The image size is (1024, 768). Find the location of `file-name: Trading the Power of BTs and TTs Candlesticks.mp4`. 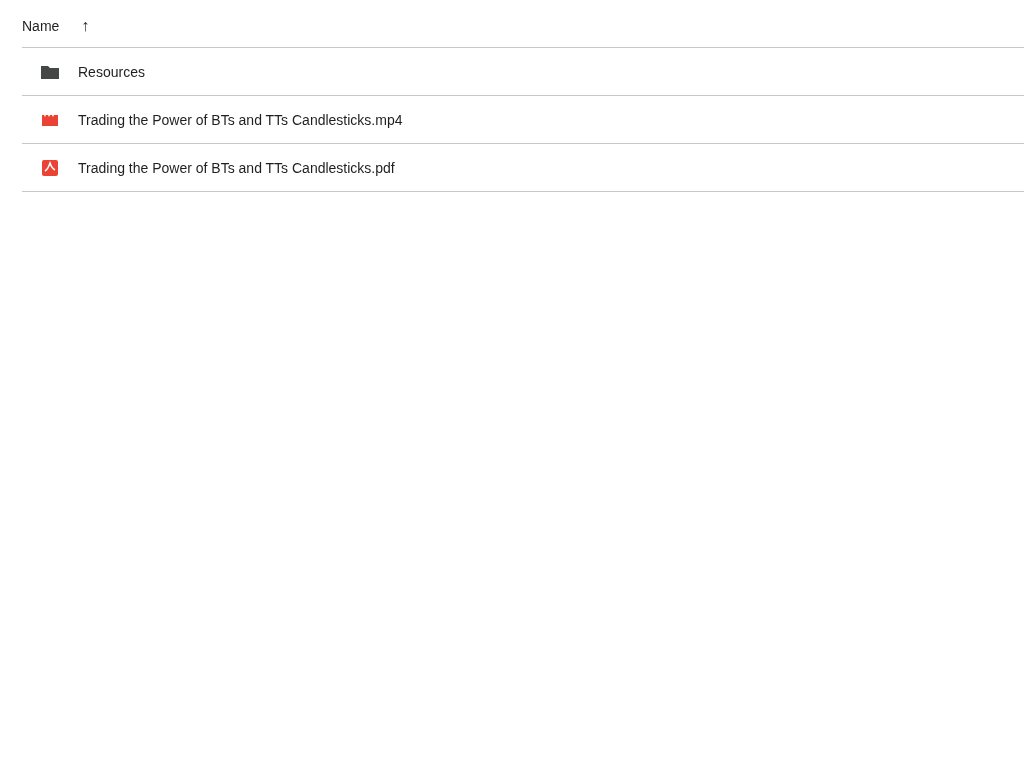

file-name: Trading the Power of BTs and TTs Candlesticks.mp4 is located at coordinates (240, 119).